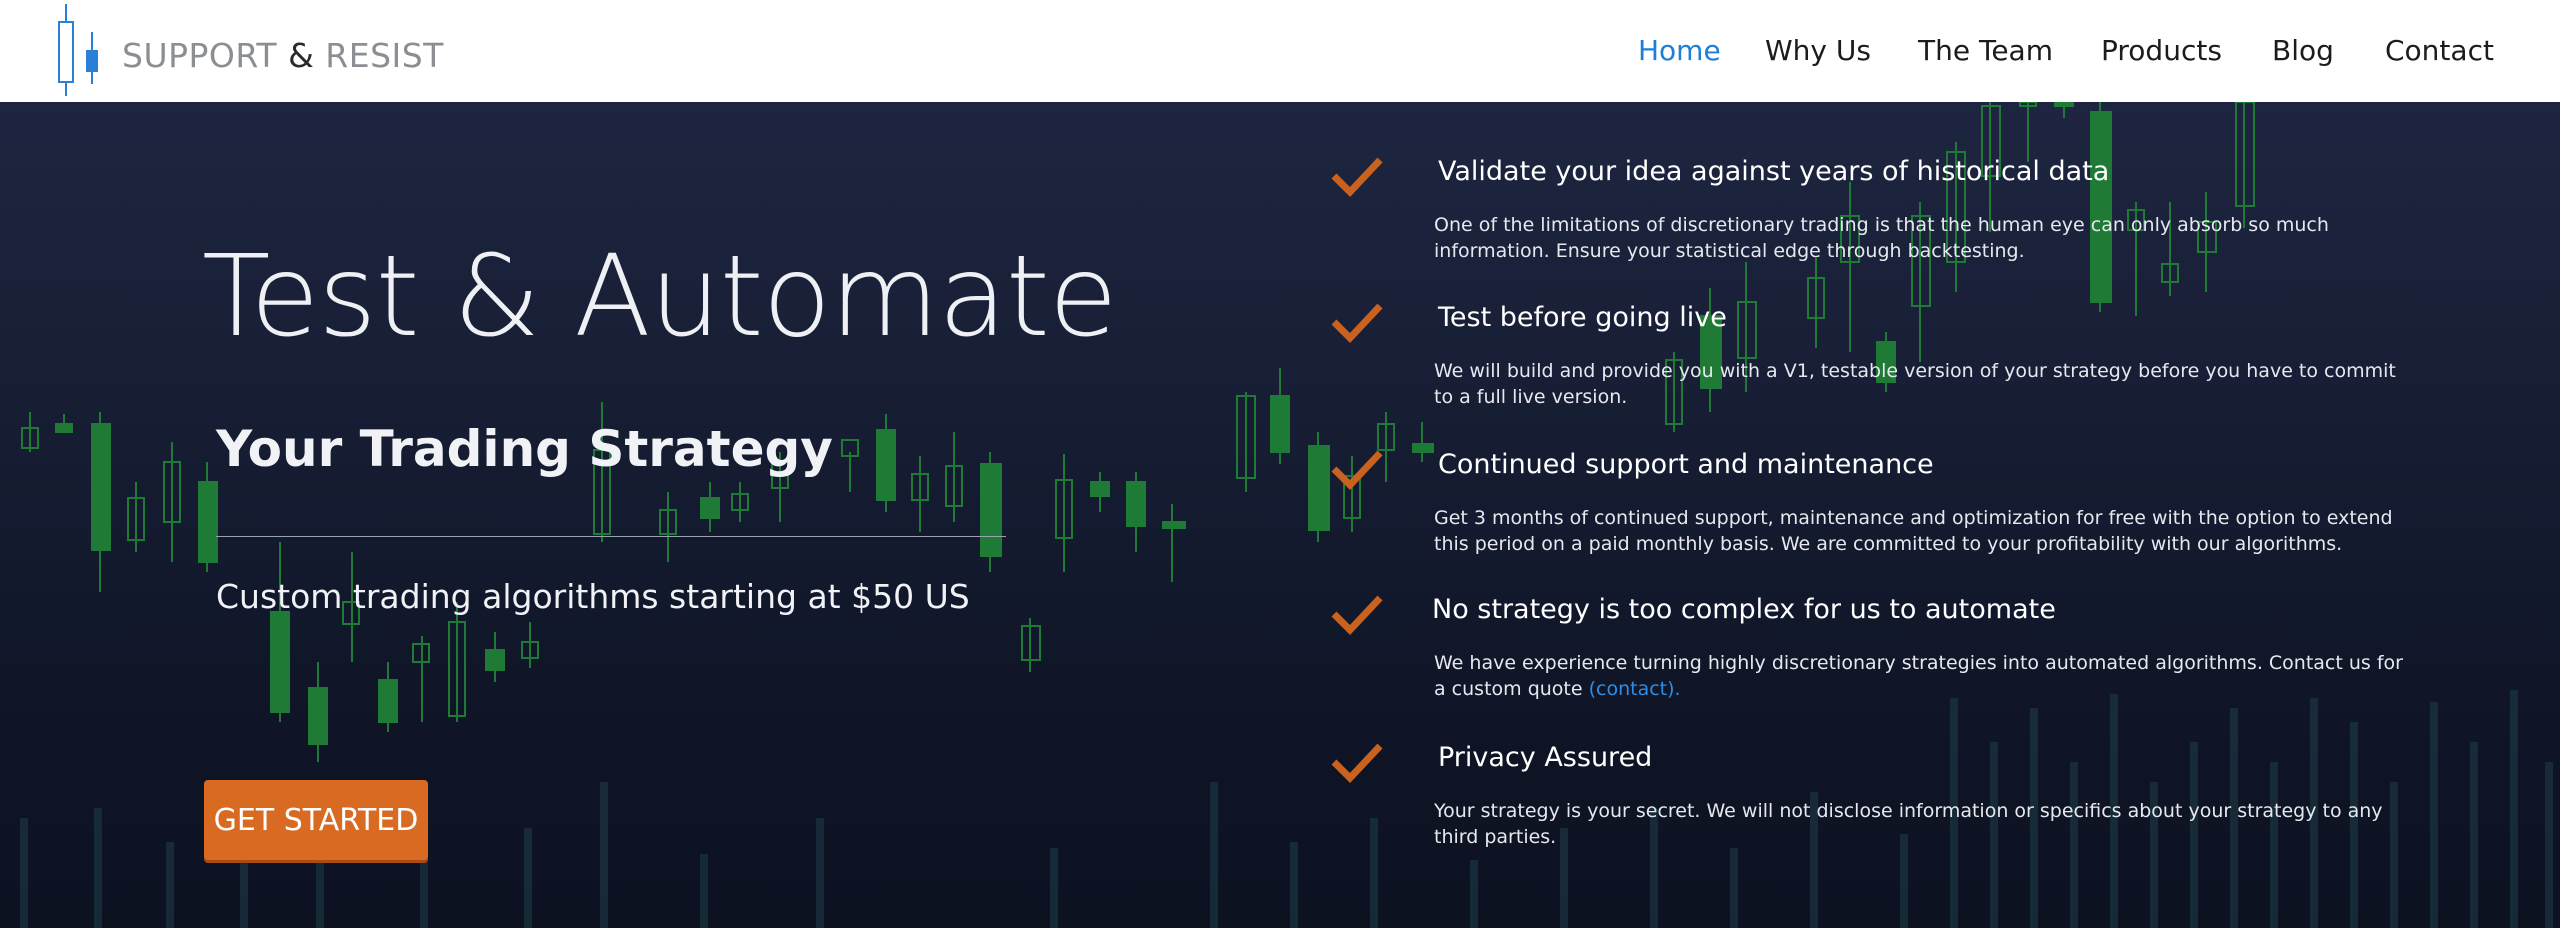 Image resolution: width=2560 pixels, height=928 pixels. I want to click on hero-subtitle: Your Trading Strategy, so click(524, 449).